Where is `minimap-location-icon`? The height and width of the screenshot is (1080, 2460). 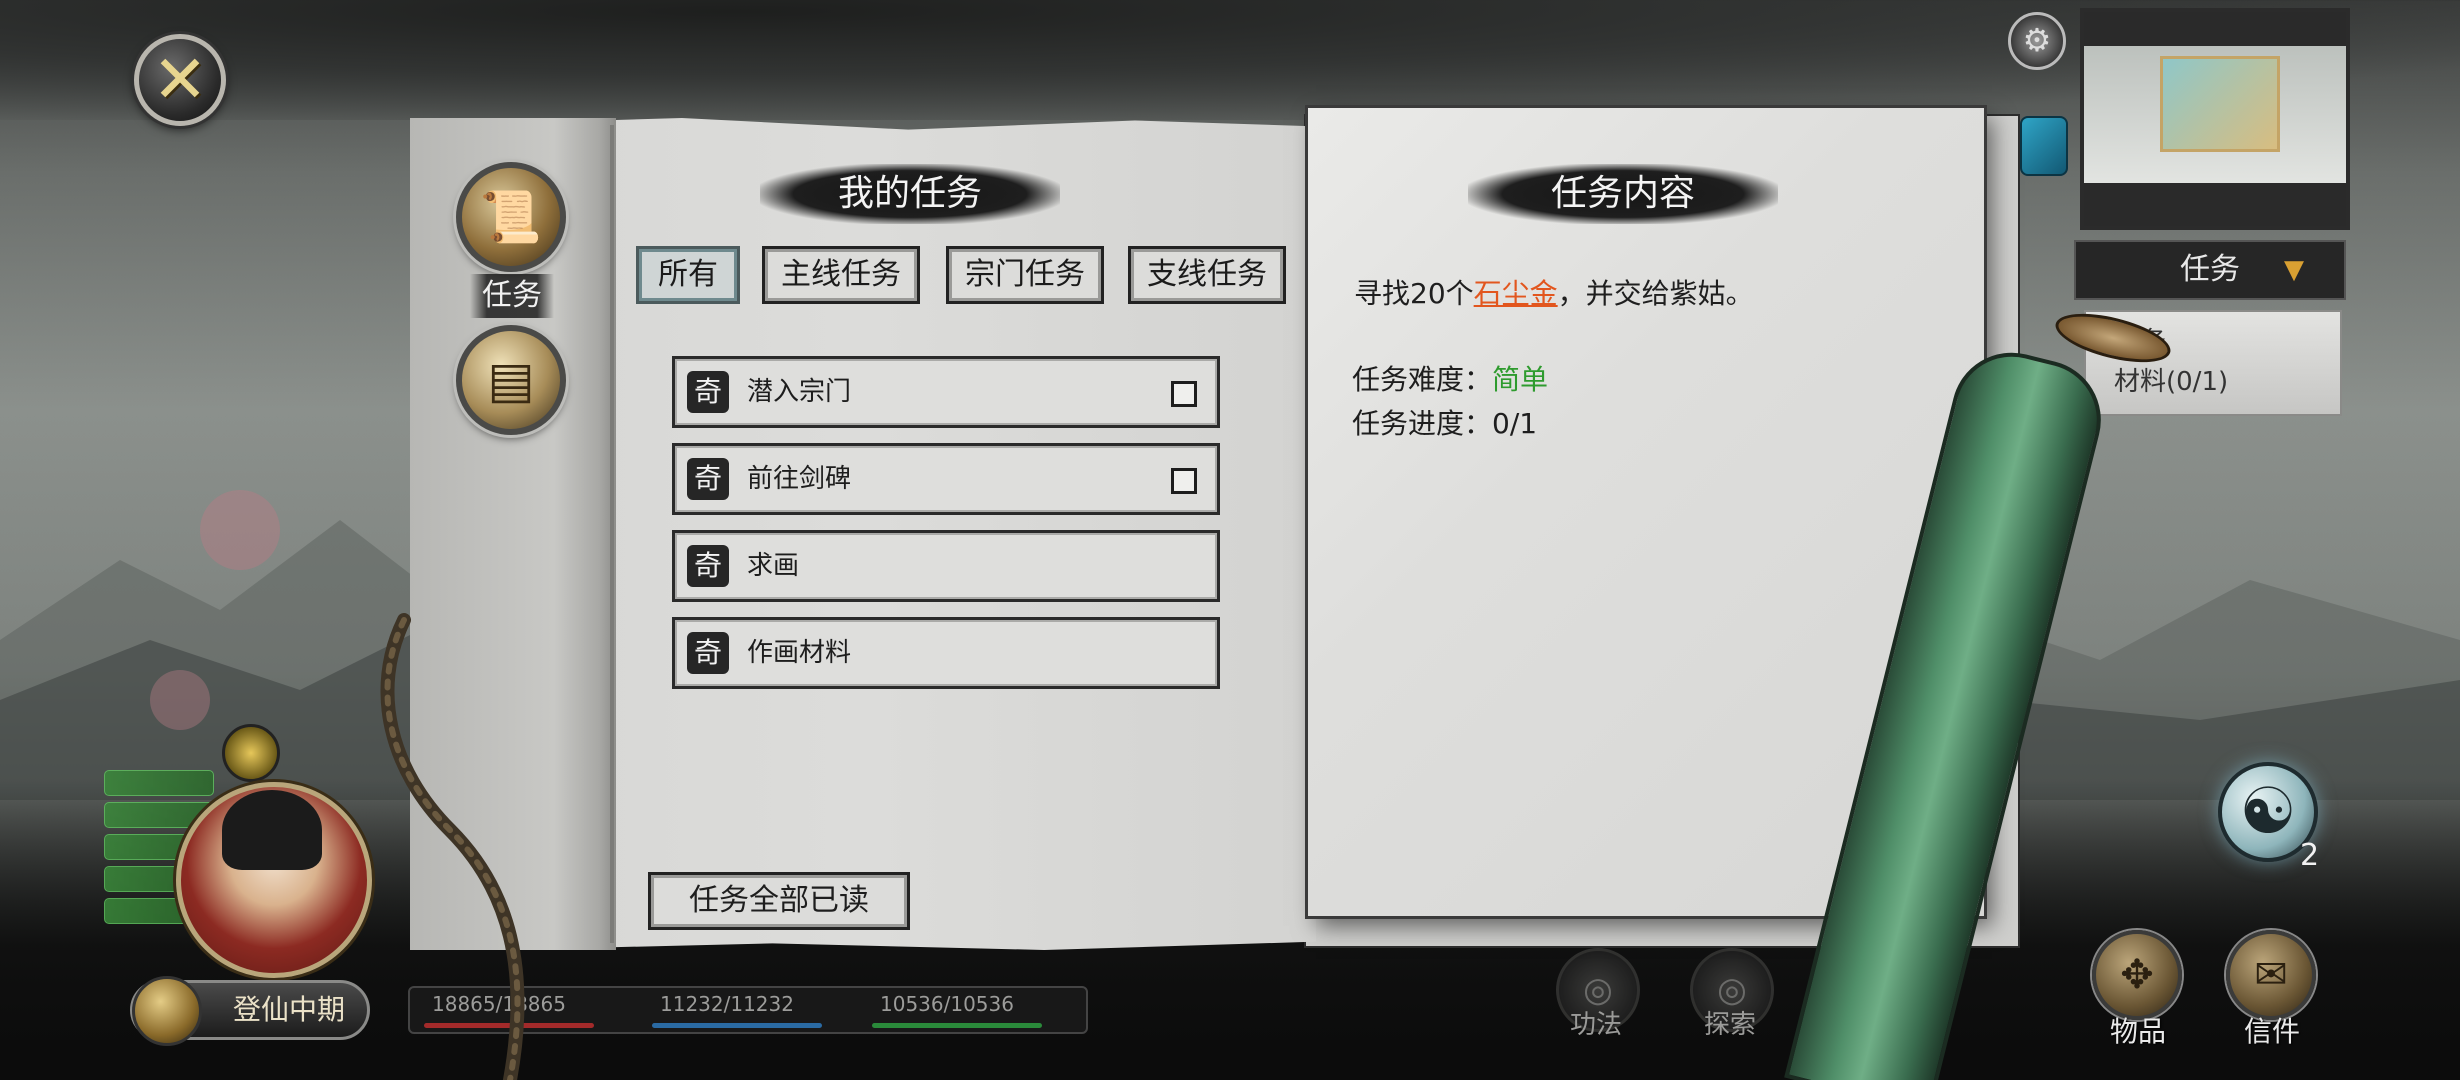 minimap-location-icon is located at coordinates (2220, 104).